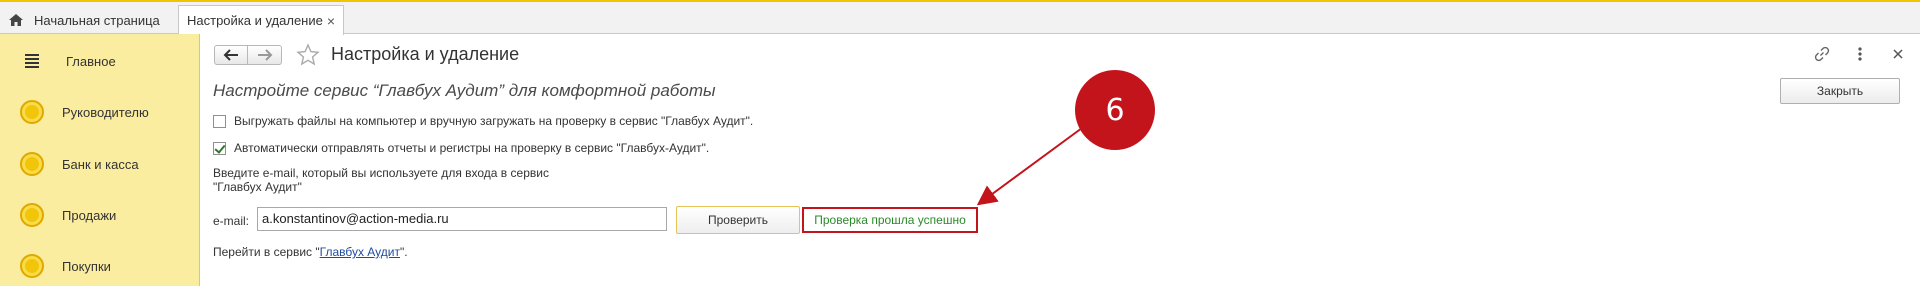 This screenshot has height=289, width=1920. What do you see at coordinates (255, 20) in the screenshot?
I see `tab-settings-label: Настройка и удаление` at bounding box center [255, 20].